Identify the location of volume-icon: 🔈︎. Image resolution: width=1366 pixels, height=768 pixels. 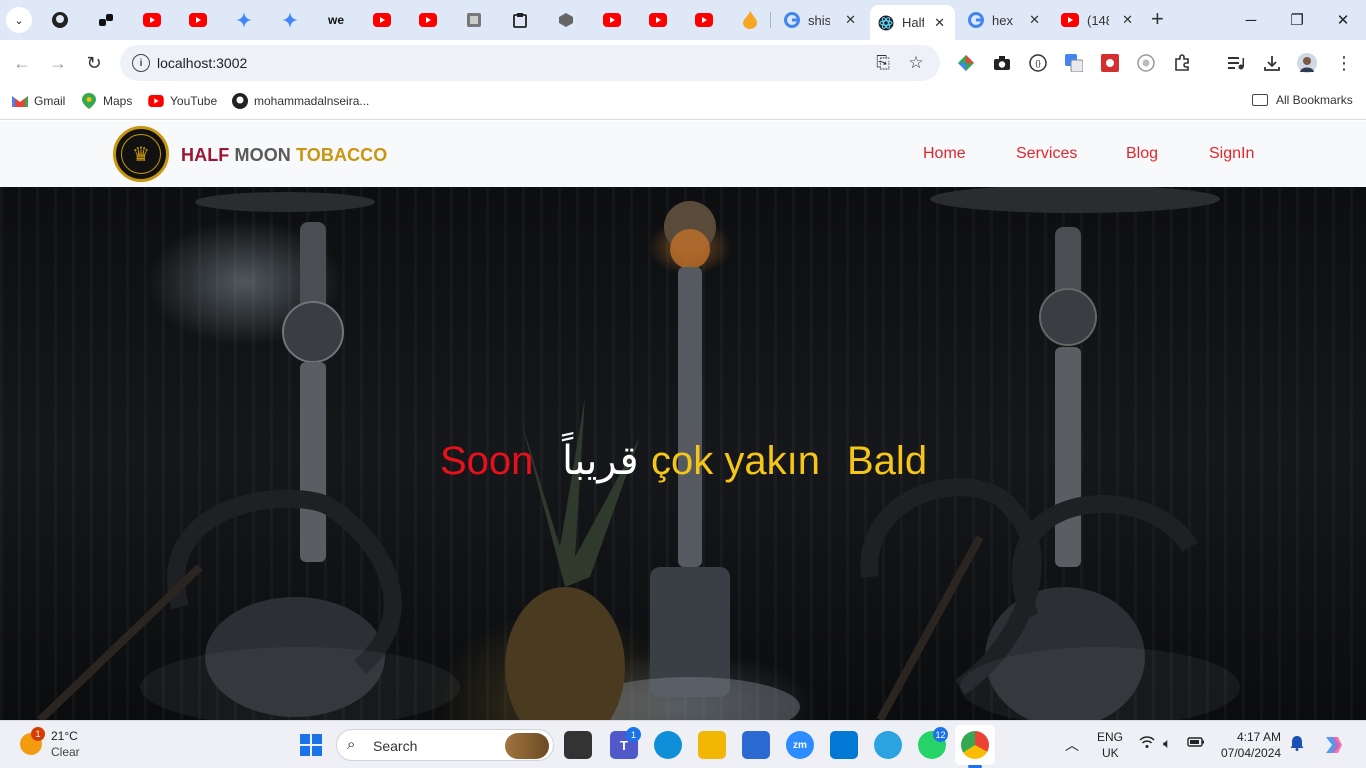
(1167, 743).